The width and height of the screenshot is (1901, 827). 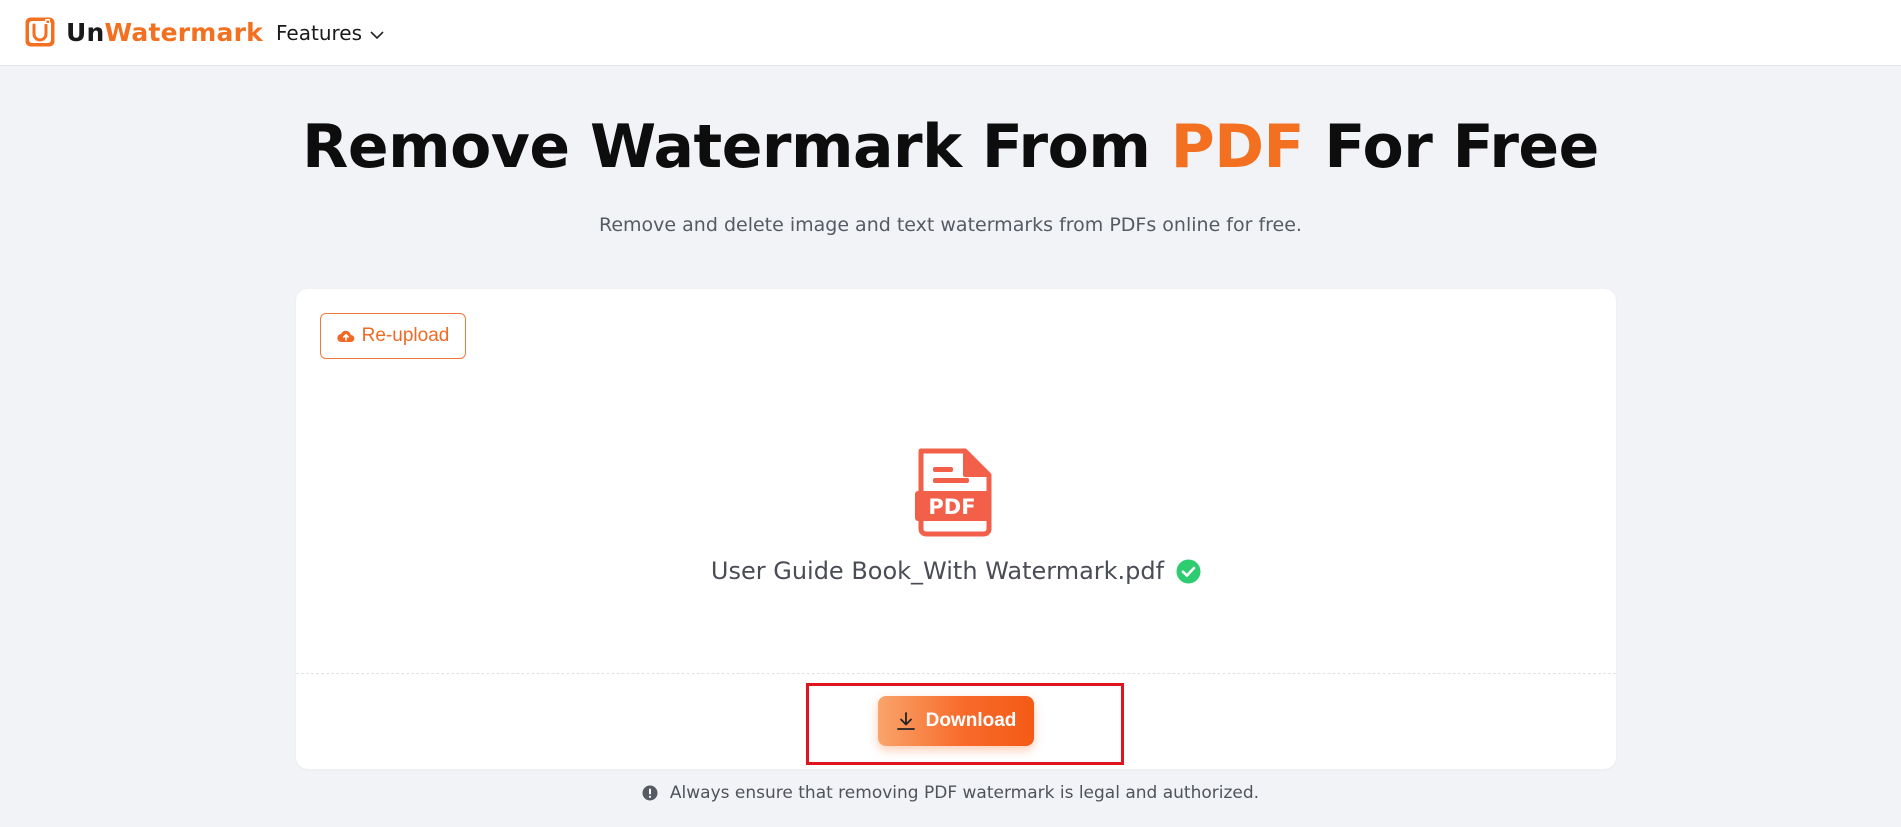 I want to click on check-circle-icon, so click(x=1188, y=571).